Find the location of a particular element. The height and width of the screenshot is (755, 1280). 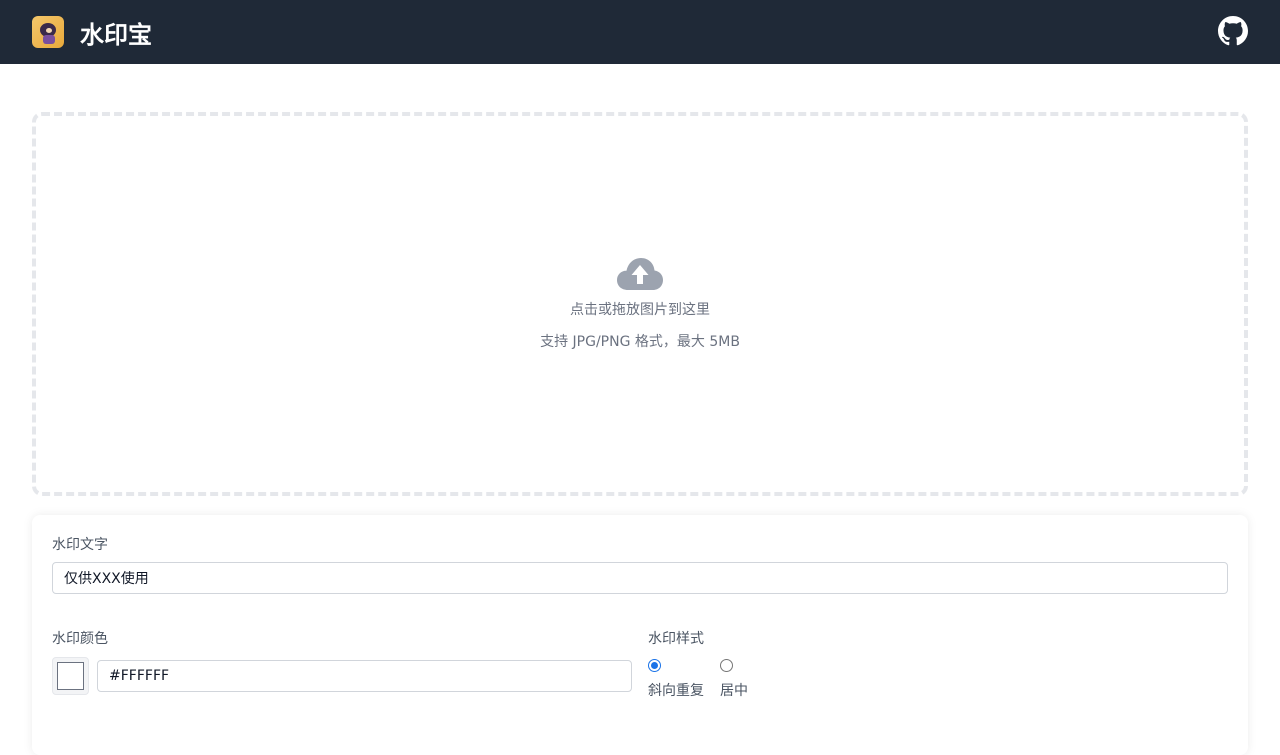

color-picker is located at coordinates (70, 676).